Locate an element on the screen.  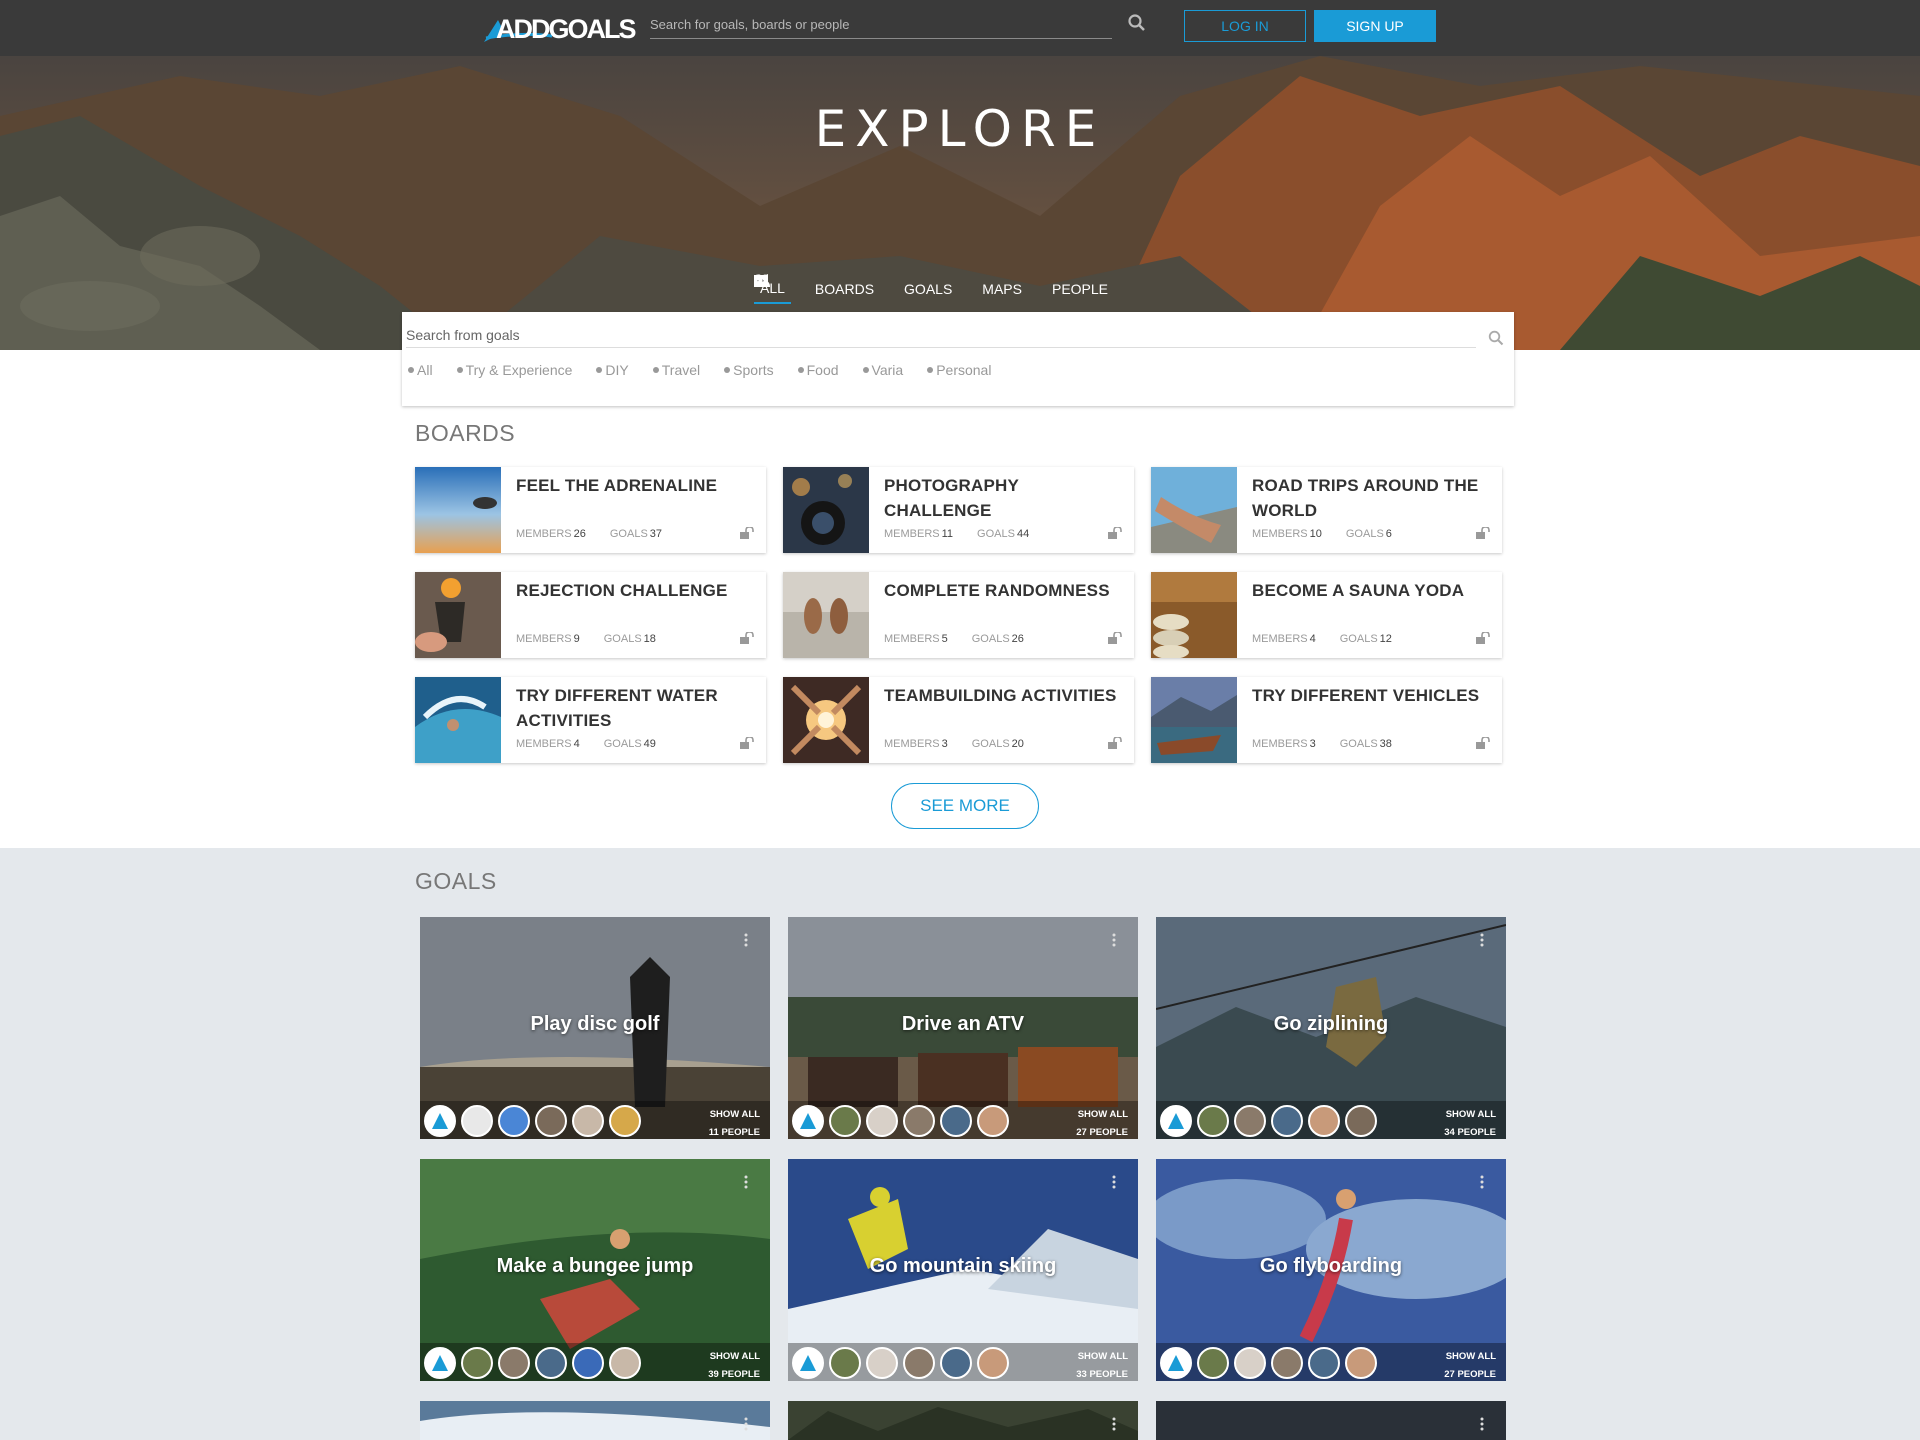
show-all-link: SHOW ALL 39 PEOPLE is located at coordinates (734, 1364).